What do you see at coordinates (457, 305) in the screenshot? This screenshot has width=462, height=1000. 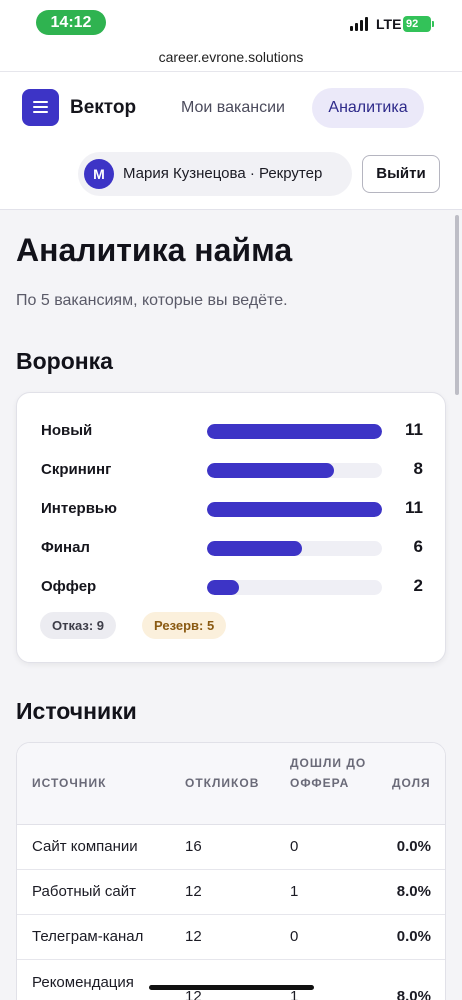 I see `scrollbar` at bounding box center [457, 305].